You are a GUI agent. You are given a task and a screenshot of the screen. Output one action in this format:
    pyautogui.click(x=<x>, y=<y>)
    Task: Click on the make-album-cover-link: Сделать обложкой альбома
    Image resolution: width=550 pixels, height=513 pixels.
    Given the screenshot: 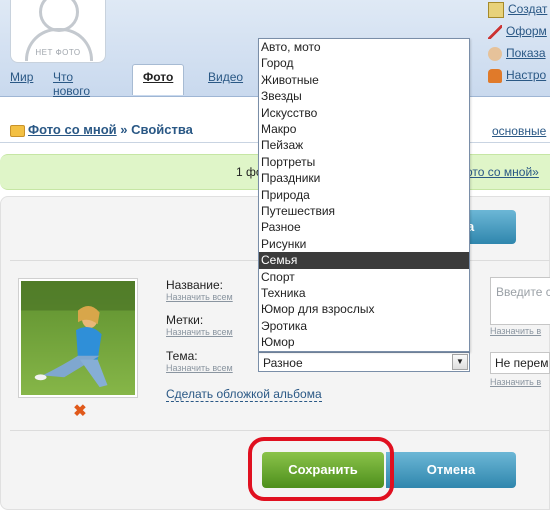 What is the action you would take?
    pyautogui.click(x=244, y=394)
    